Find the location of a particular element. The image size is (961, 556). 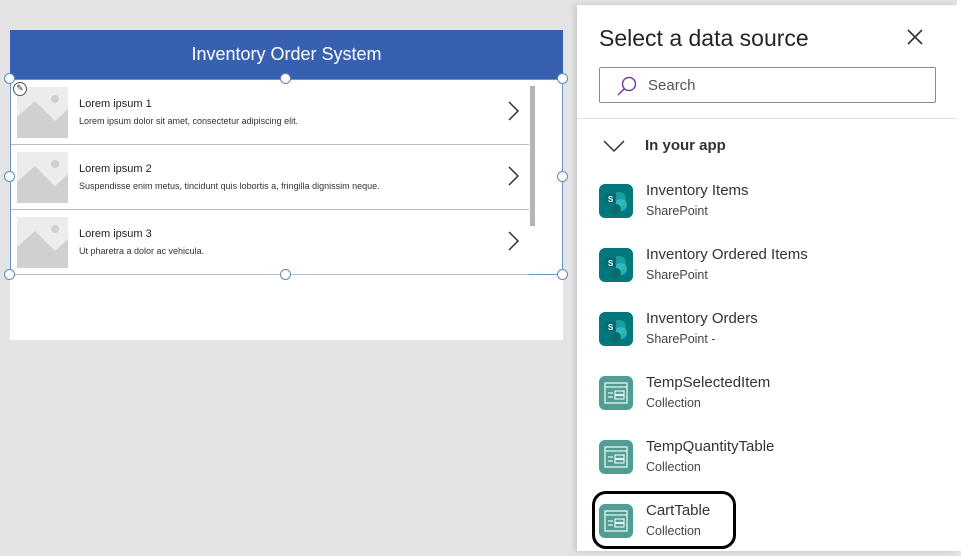

data-source-item: S Inventory Items SharePoint is located at coordinates (764, 209).